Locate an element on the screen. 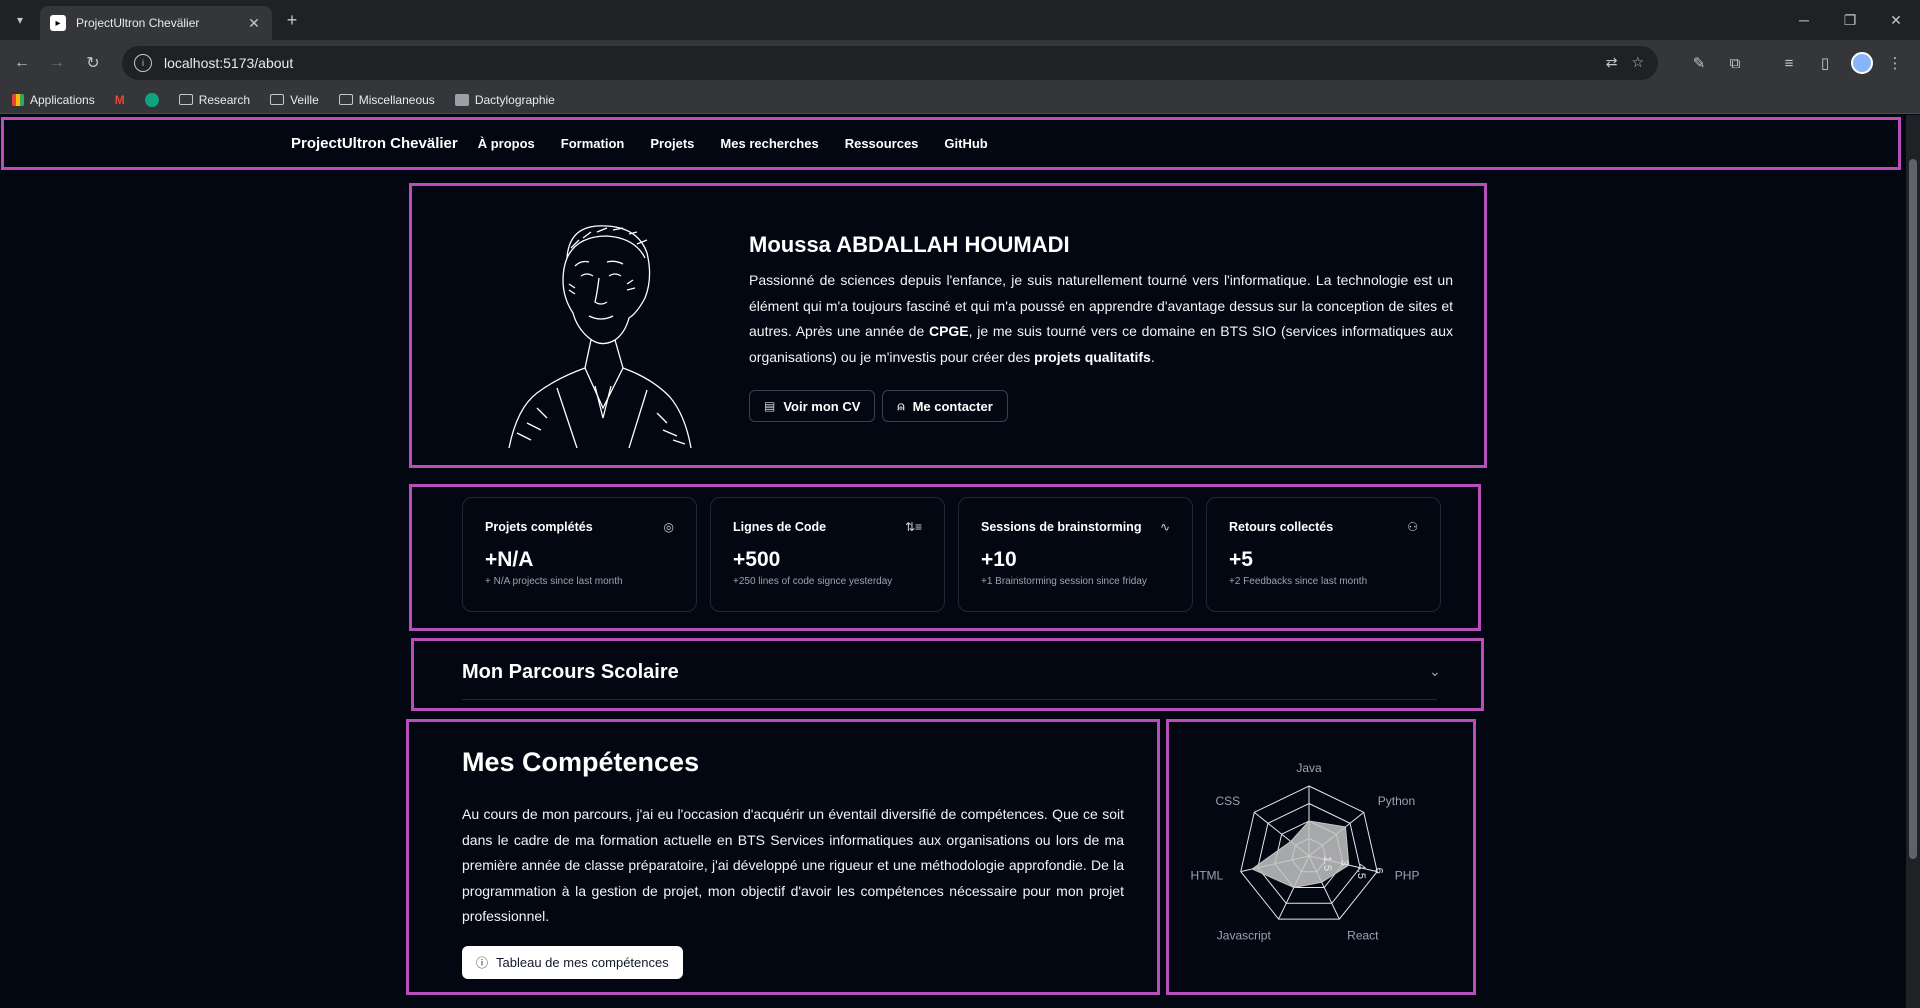  minimize-icon: ─ is located at coordinates (1804, 20).